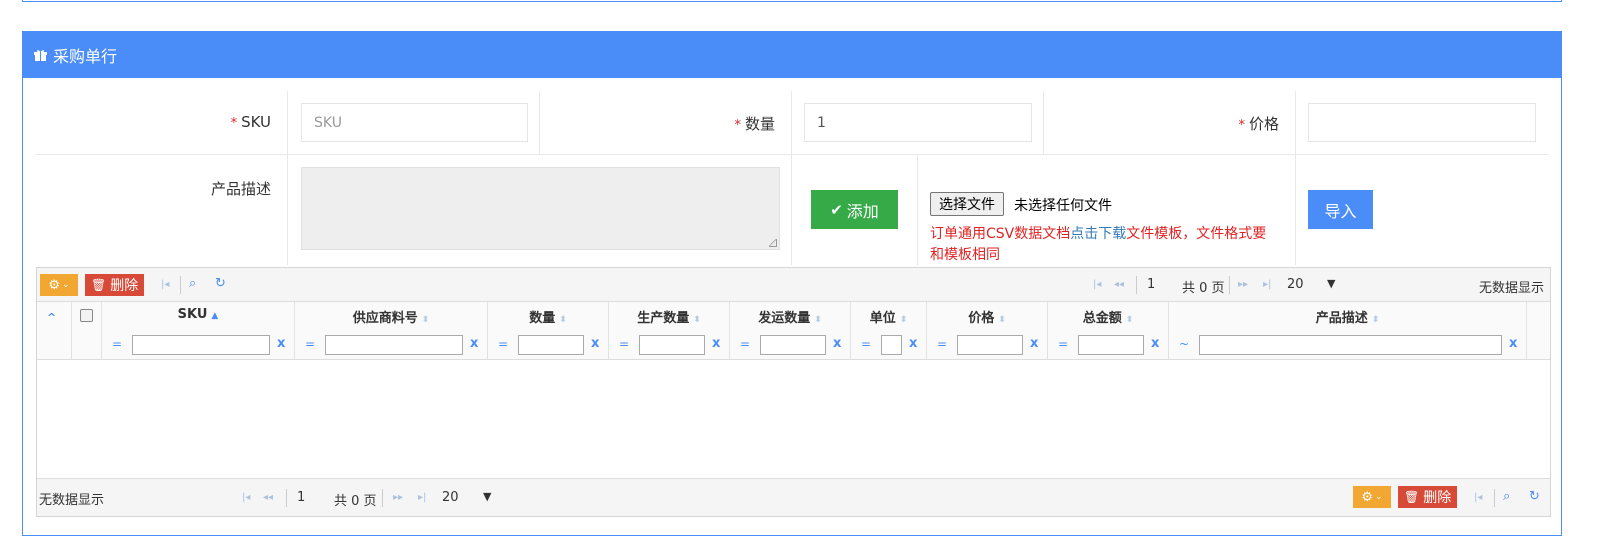 Image resolution: width=1608 pixels, height=550 pixels. I want to click on column-header-price: 价格 ⬍ = x, so click(987, 330).